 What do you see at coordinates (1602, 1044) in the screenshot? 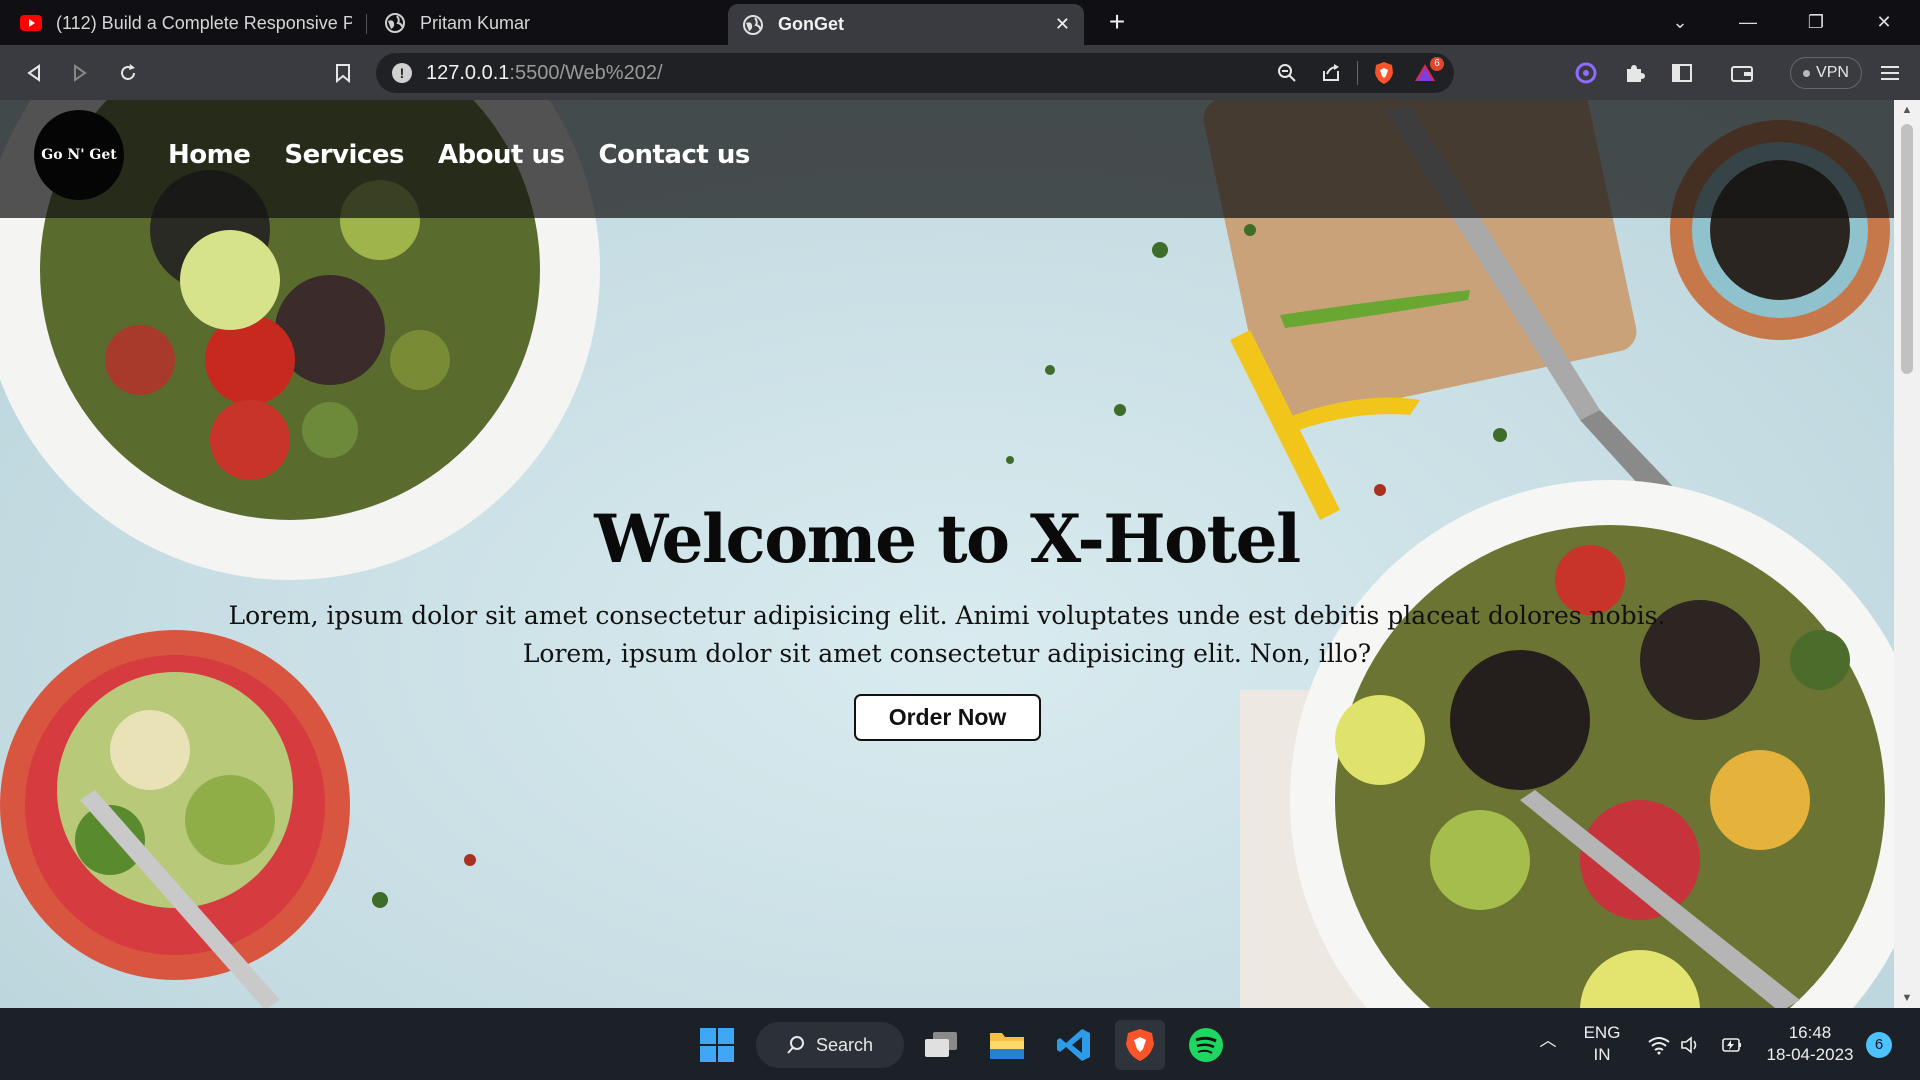
I see `language-indicator: ENG IN` at bounding box center [1602, 1044].